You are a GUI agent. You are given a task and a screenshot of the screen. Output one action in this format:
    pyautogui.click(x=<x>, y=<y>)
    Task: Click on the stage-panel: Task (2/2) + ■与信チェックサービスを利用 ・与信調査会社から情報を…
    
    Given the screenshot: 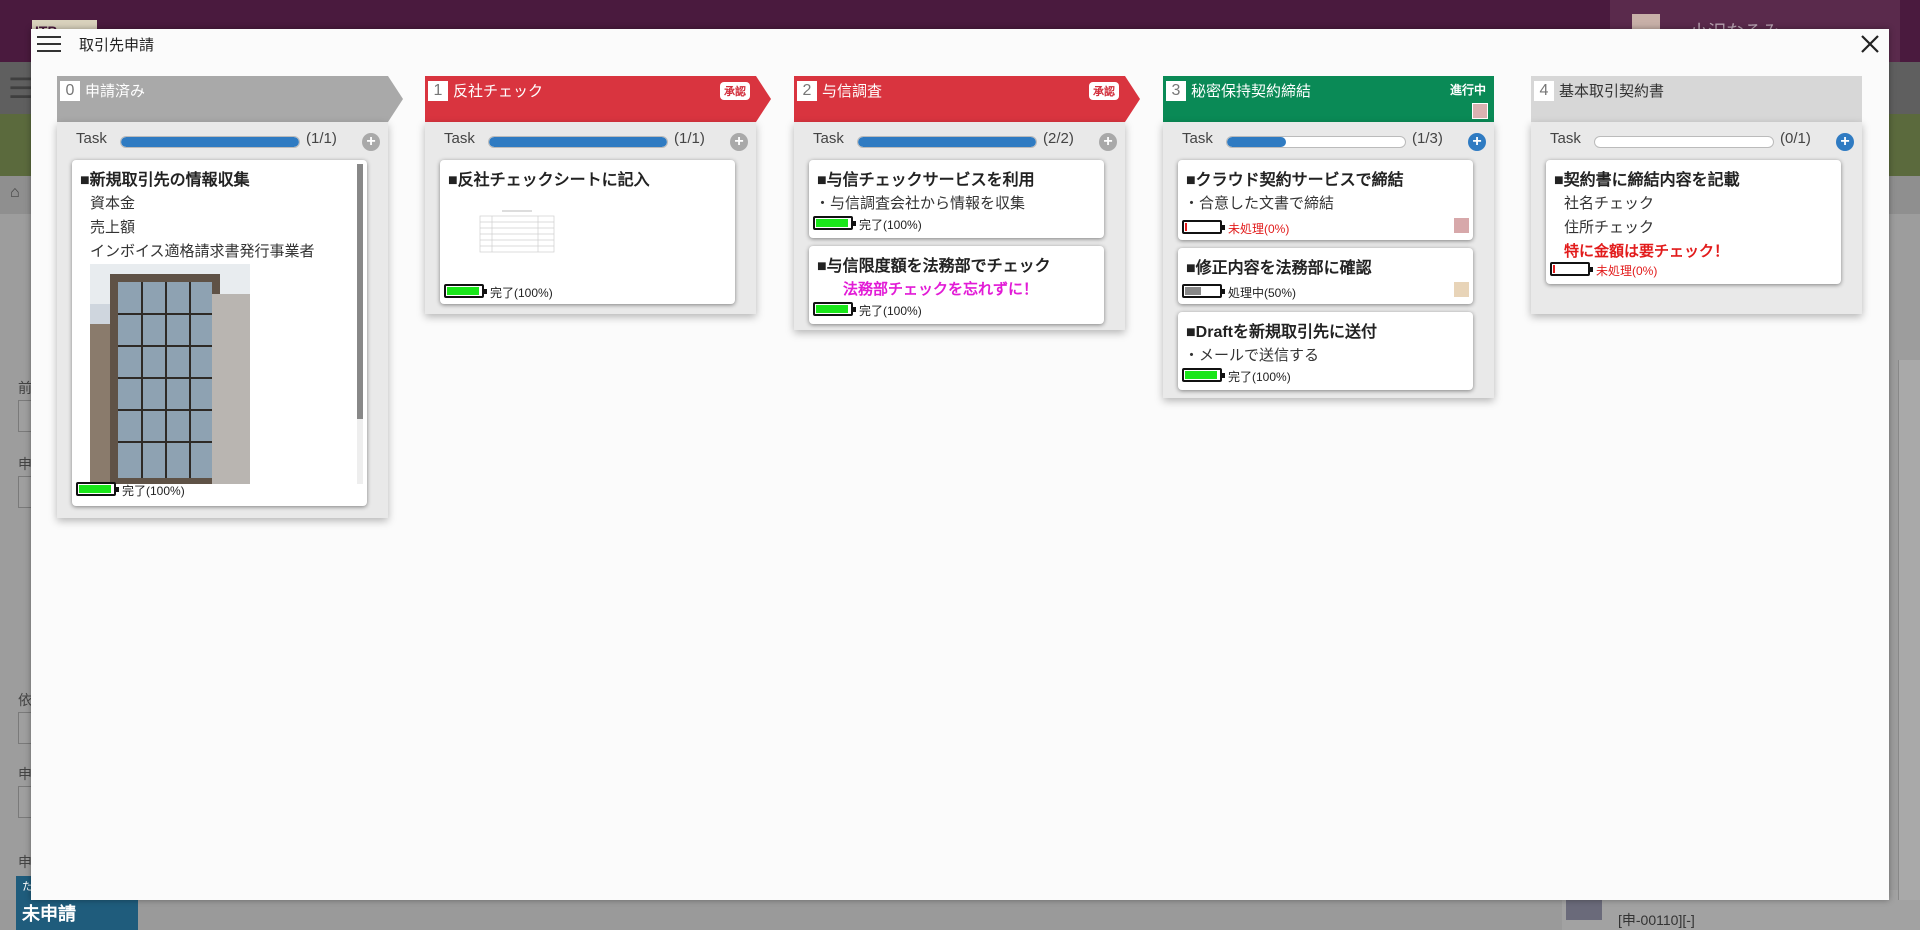 What is the action you would take?
    pyautogui.click(x=959, y=226)
    